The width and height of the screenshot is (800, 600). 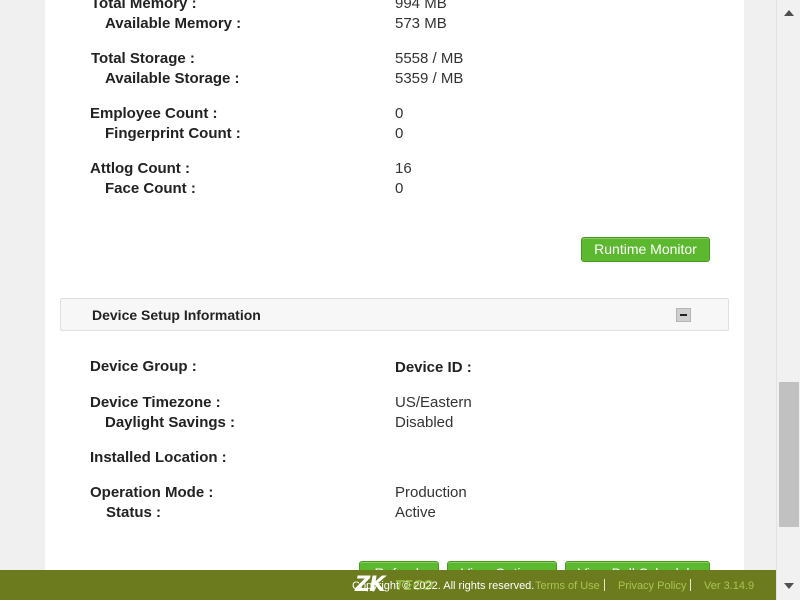 What do you see at coordinates (433, 402) in the screenshot?
I see `device-timezone-value: US/Eastern` at bounding box center [433, 402].